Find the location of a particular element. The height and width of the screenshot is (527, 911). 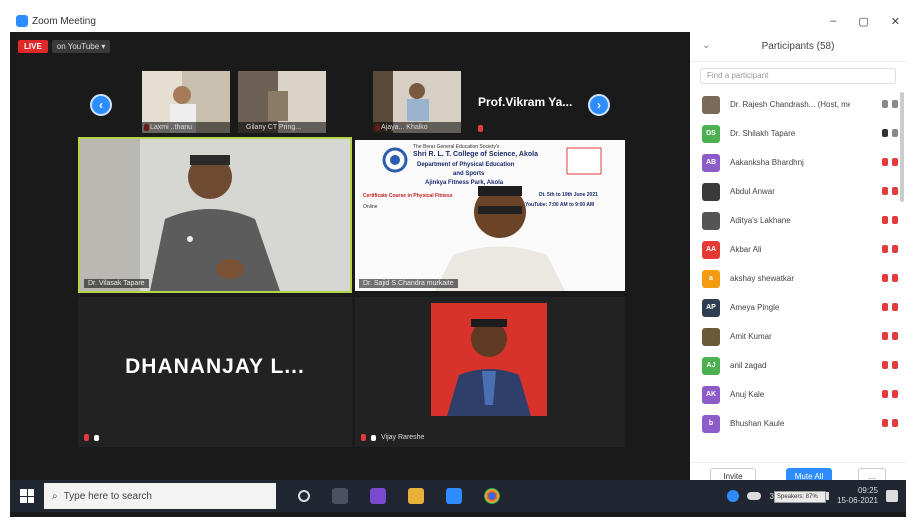

speaker-tooltip: Speakers: 87% is located at coordinates (800, 497).